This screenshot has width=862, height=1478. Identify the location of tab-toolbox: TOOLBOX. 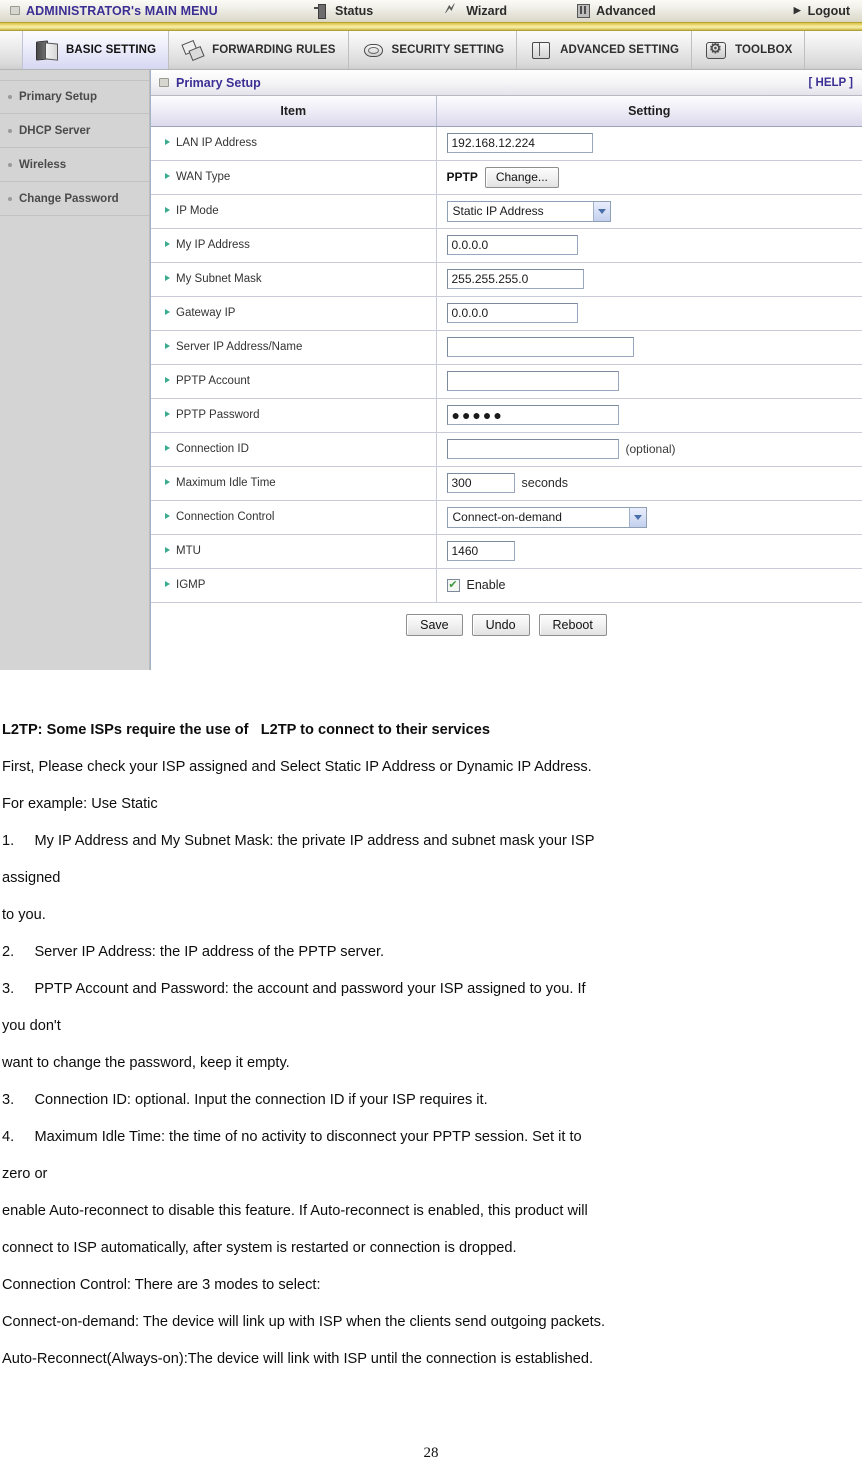
(749, 50).